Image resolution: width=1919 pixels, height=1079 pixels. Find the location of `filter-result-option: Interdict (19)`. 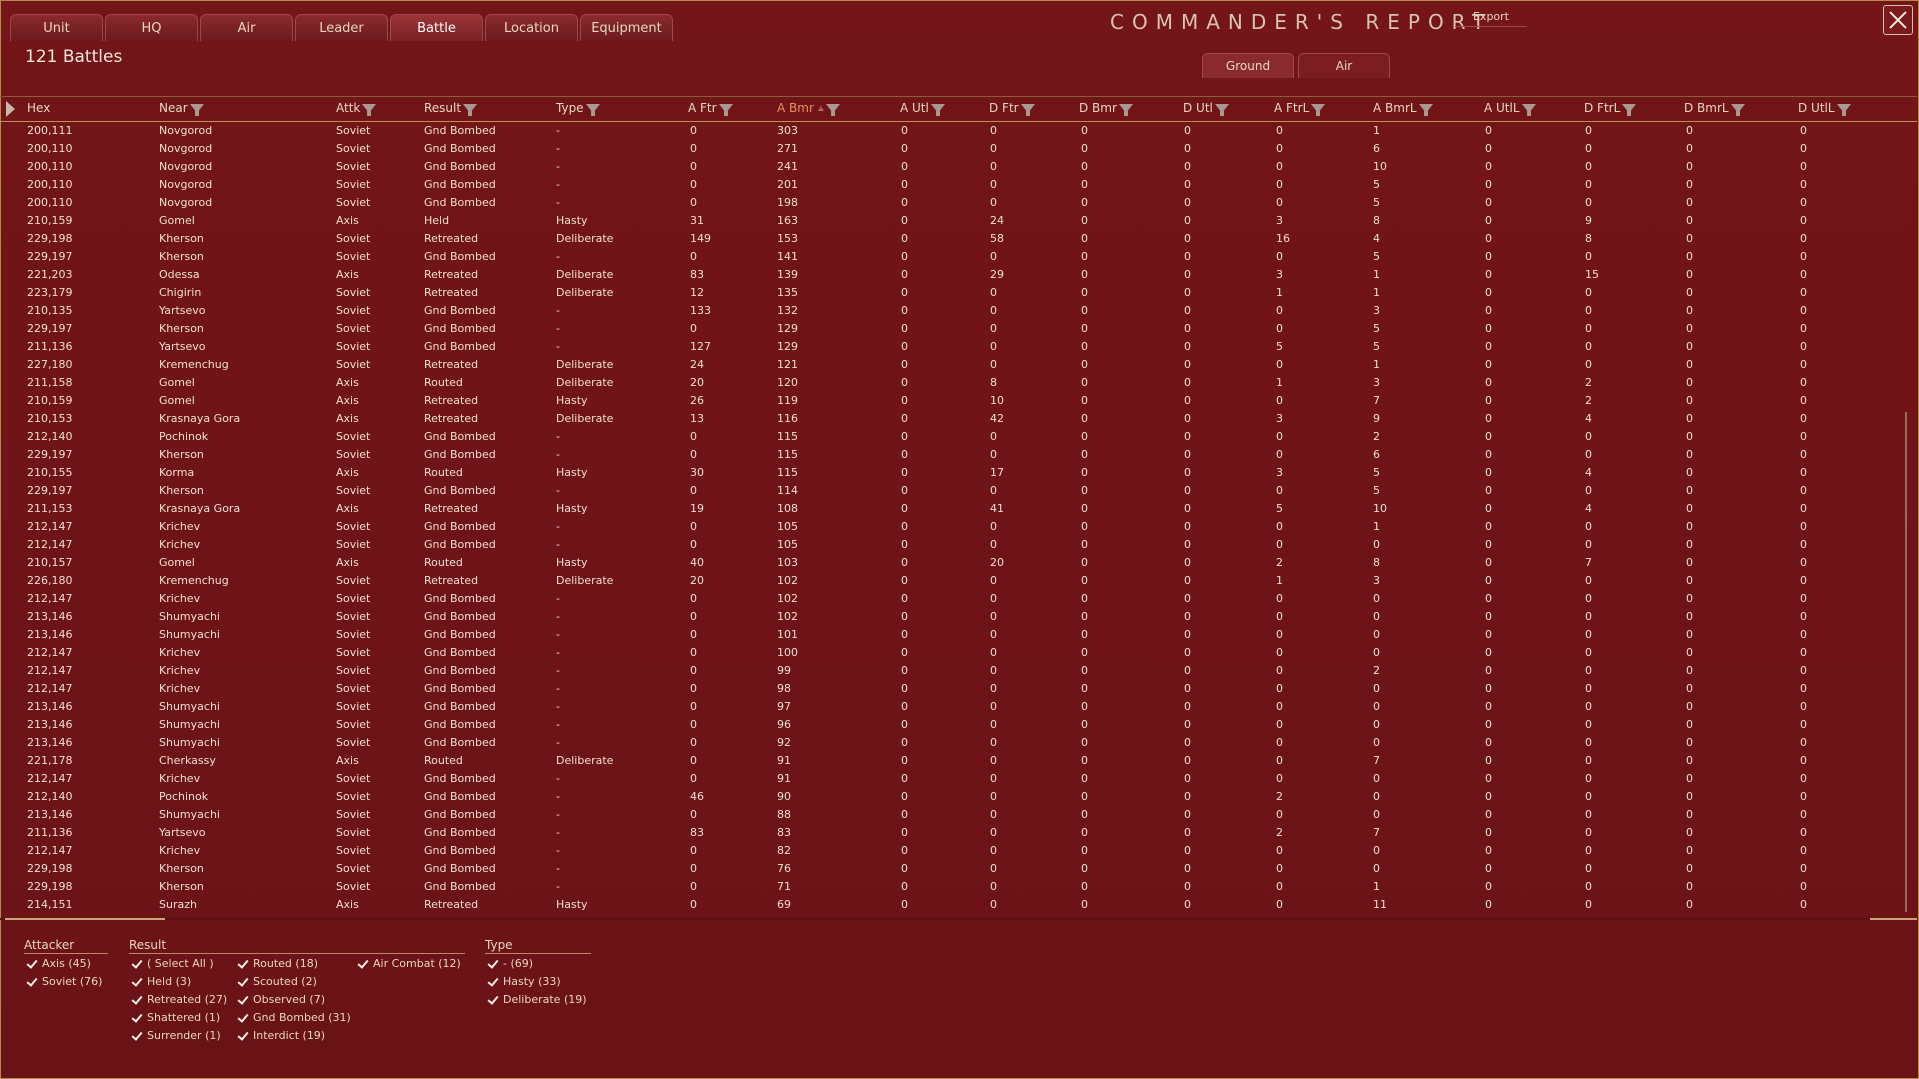

filter-result-option: Interdict (19) is located at coordinates (281, 1035).